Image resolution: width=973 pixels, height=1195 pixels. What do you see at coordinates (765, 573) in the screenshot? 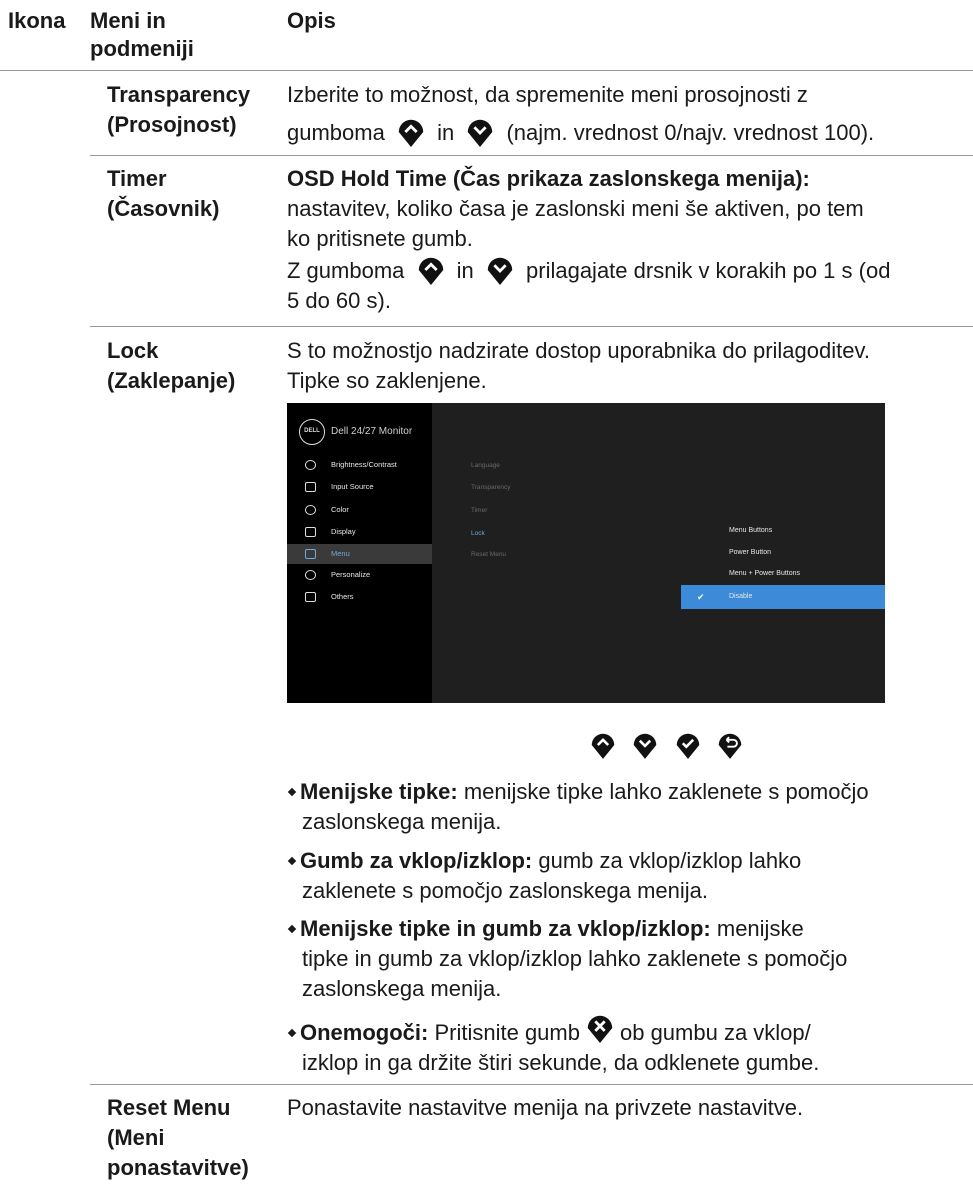
I see `osd-option-label: Menu + Power Buttons` at bounding box center [765, 573].